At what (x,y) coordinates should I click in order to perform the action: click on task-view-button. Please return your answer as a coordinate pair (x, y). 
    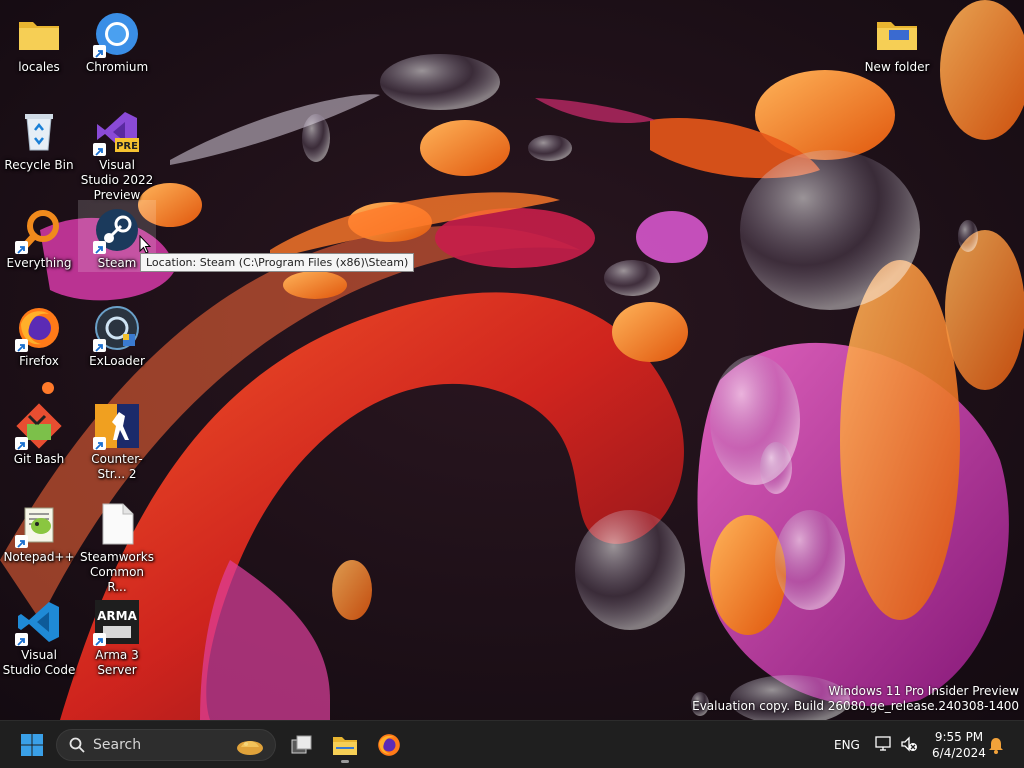
    Looking at the image, I should click on (301, 745).